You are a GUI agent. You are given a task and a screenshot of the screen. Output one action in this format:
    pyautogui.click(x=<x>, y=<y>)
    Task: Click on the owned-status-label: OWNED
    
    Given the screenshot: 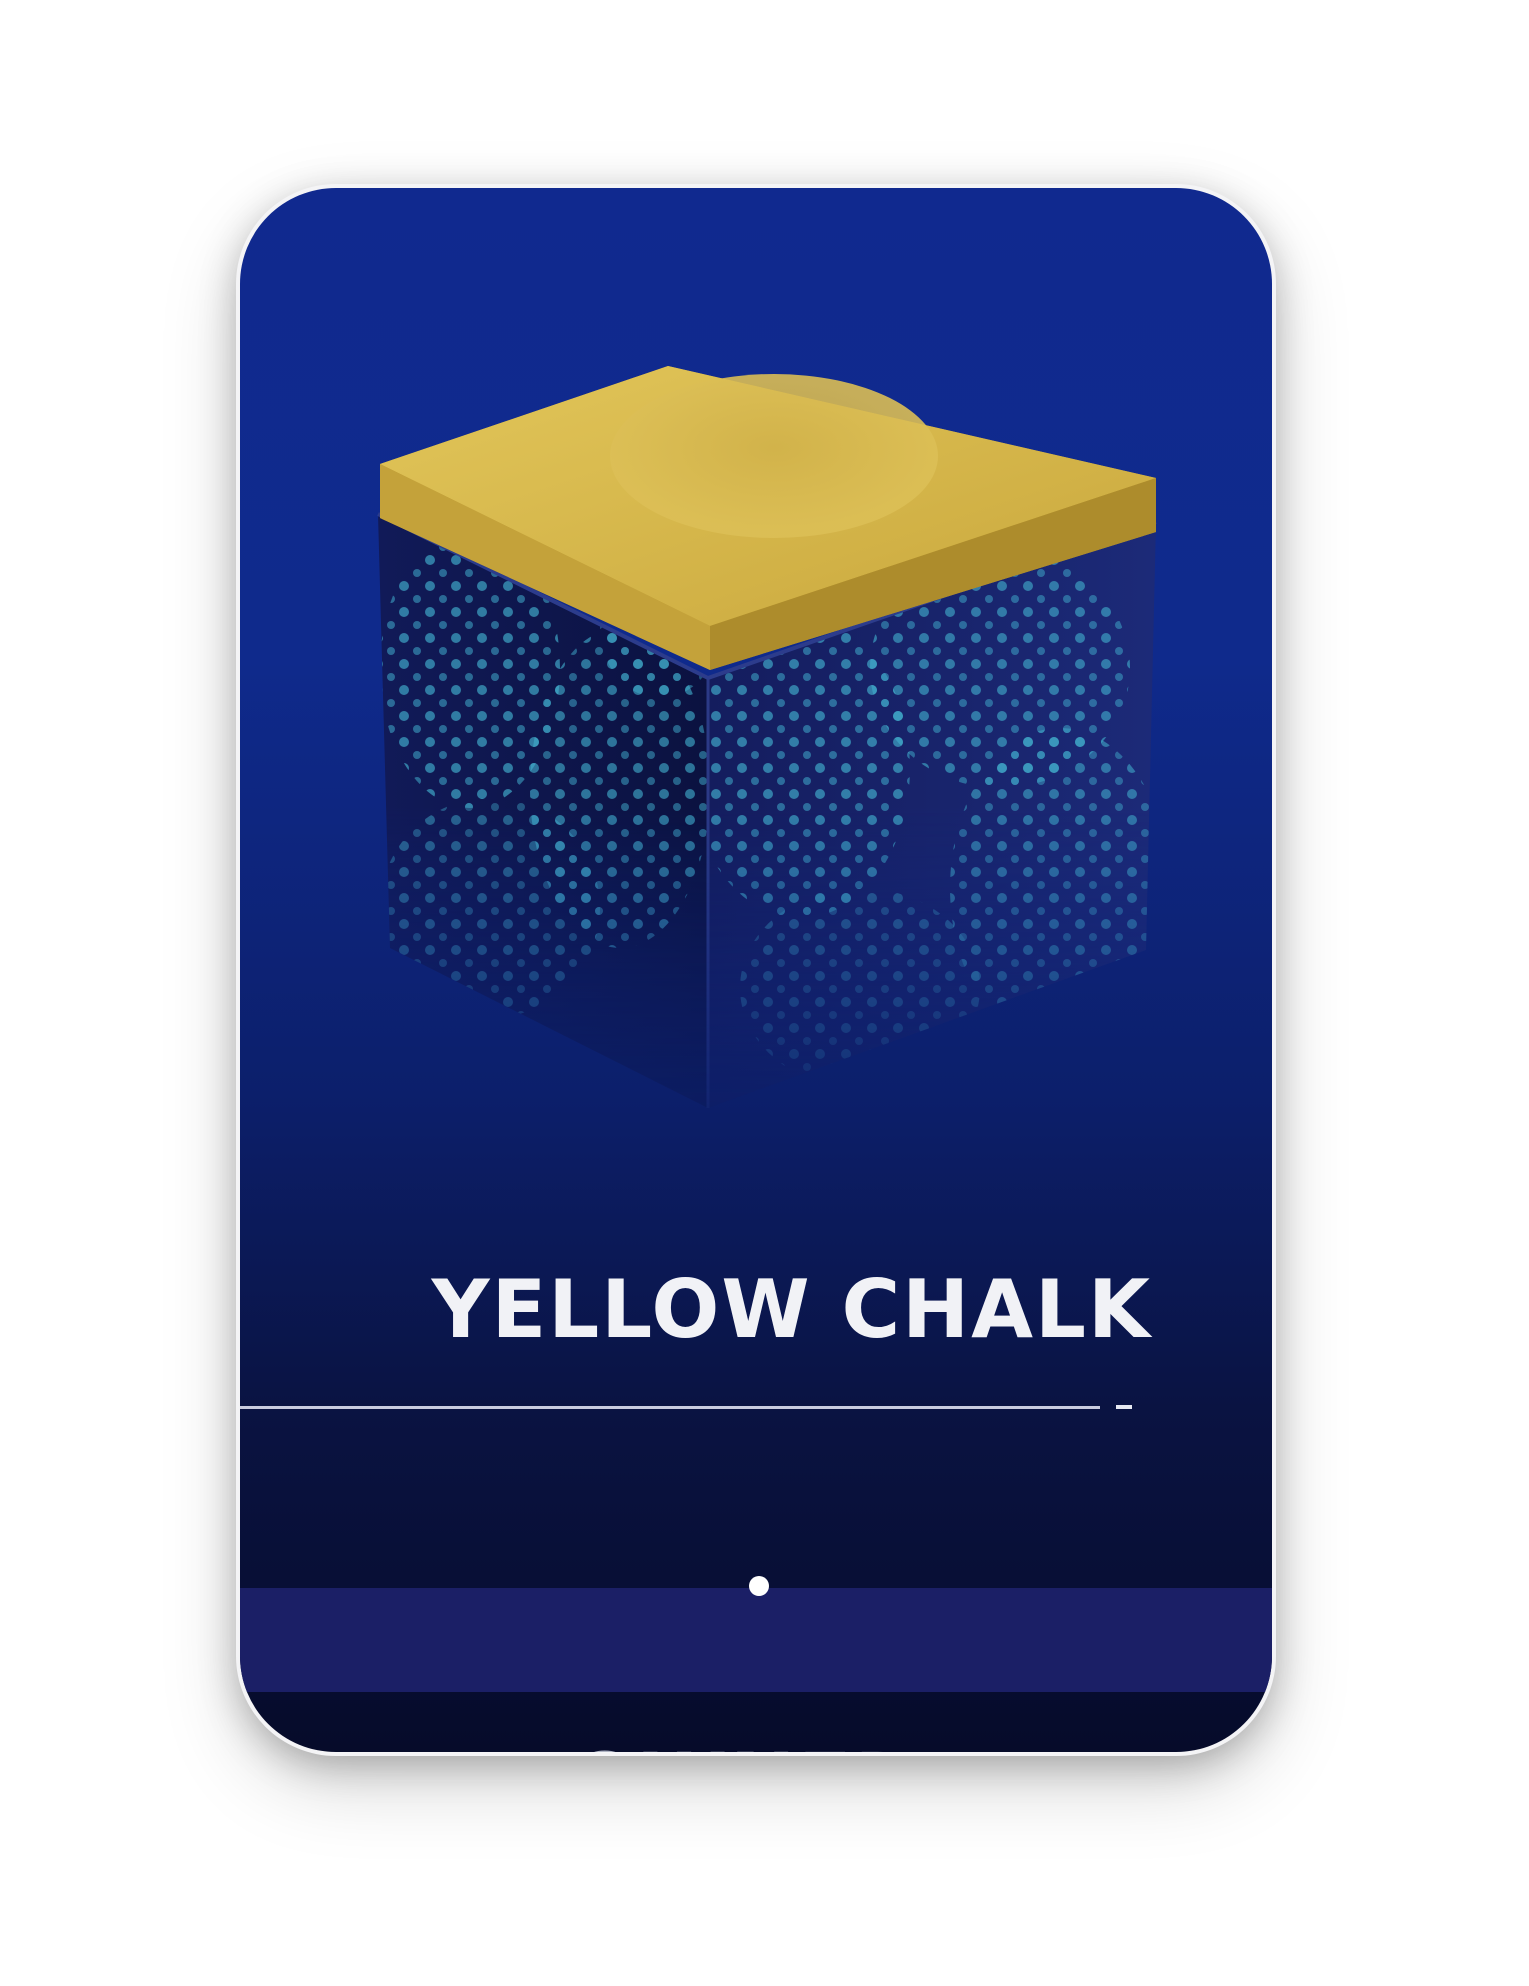 What is the action you would take?
    pyautogui.click(x=747, y=1748)
    